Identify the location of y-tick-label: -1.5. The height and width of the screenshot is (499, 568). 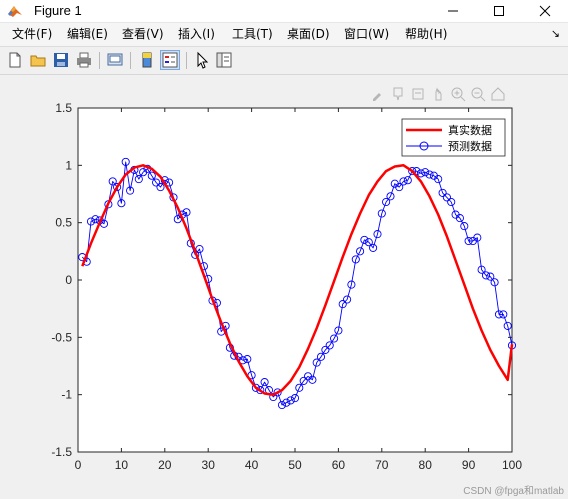
(61, 452).